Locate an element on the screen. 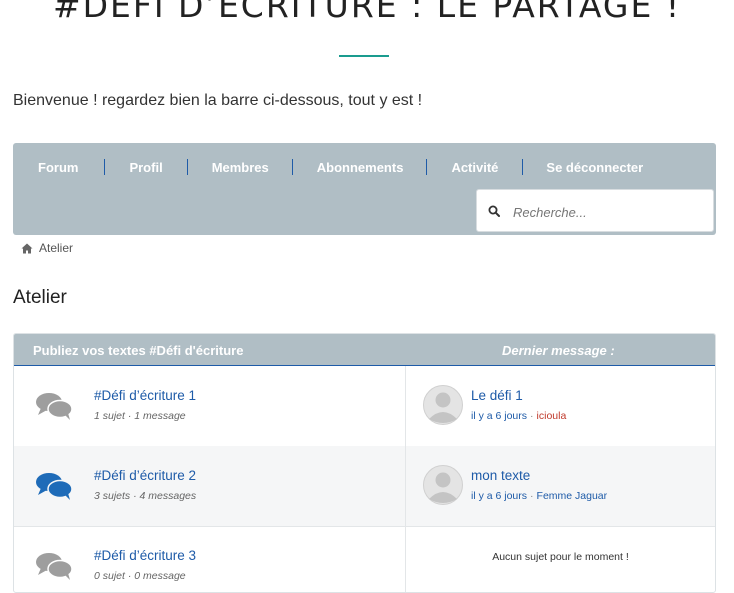 The height and width of the screenshot is (593, 734). nav-item-activite: Activité is located at coordinates (474, 167).